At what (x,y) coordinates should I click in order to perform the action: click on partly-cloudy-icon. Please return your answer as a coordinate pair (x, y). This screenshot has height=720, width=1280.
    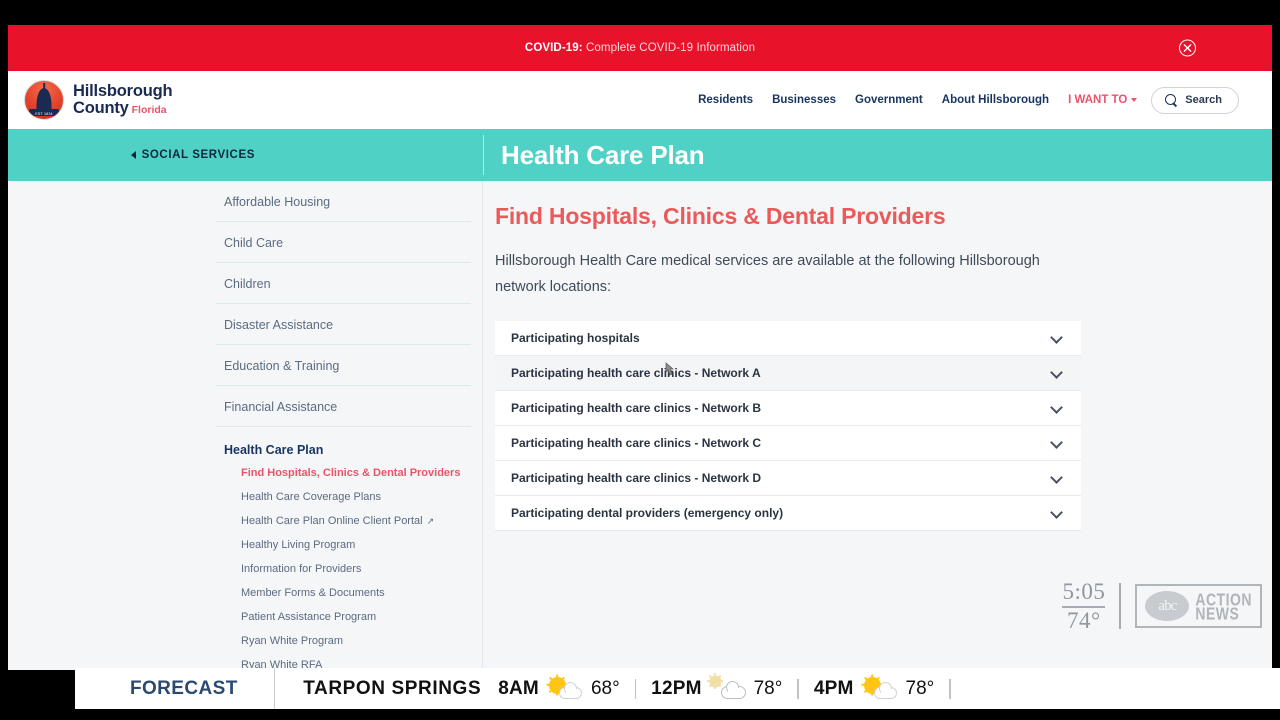
    Looking at the image, I should click on (727, 687).